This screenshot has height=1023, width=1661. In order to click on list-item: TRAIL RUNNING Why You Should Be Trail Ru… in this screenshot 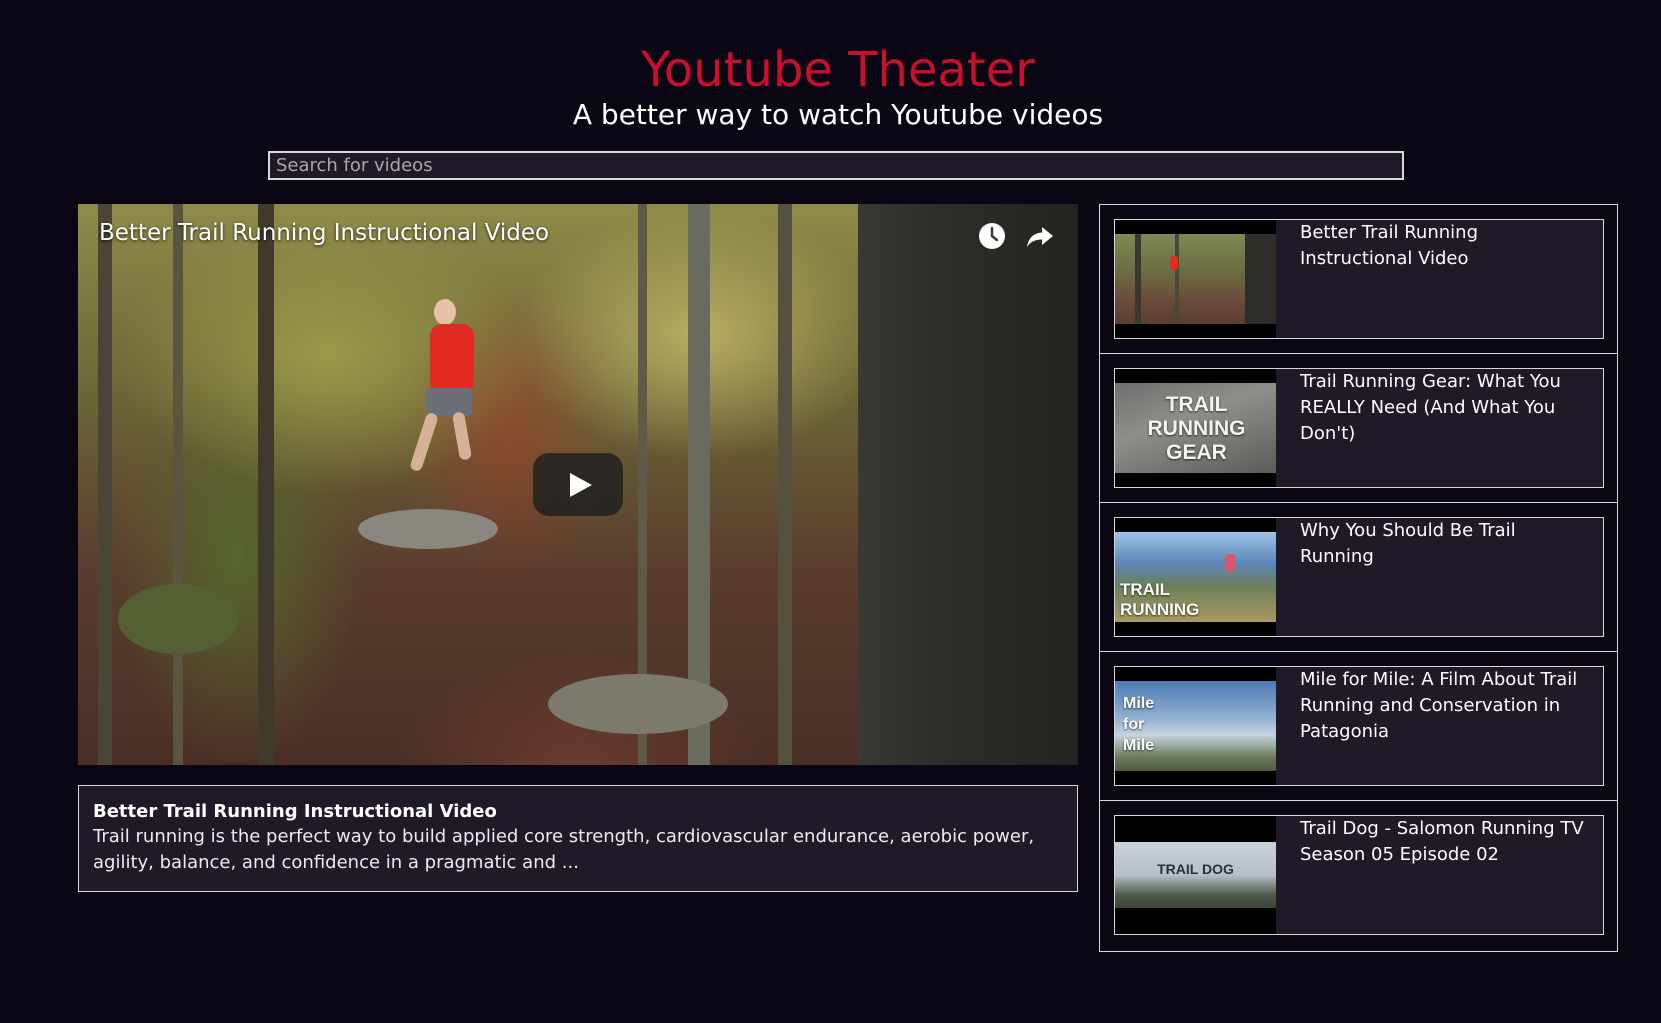, I will do `click(1358, 577)`.